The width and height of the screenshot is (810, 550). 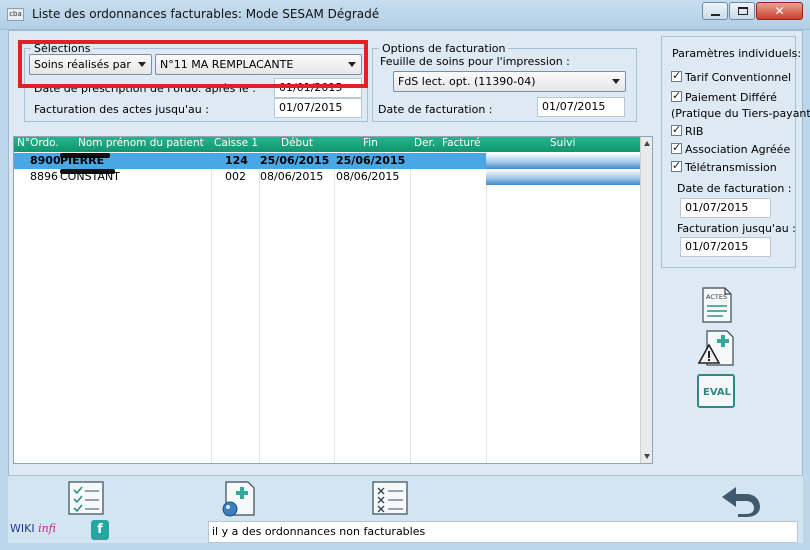 What do you see at coordinates (236, 143) in the screenshot?
I see `col-header-caisse: Caisse 1` at bounding box center [236, 143].